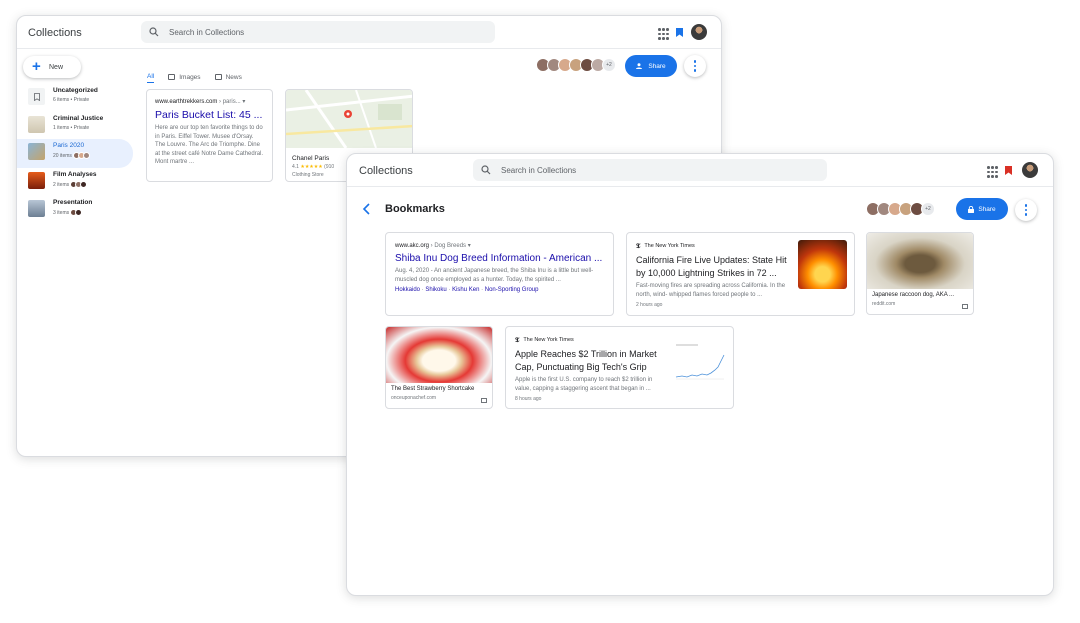 The image size is (1080, 623). Describe the element at coordinates (218, 77) in the screenshot. I see `news-icon` at that location.